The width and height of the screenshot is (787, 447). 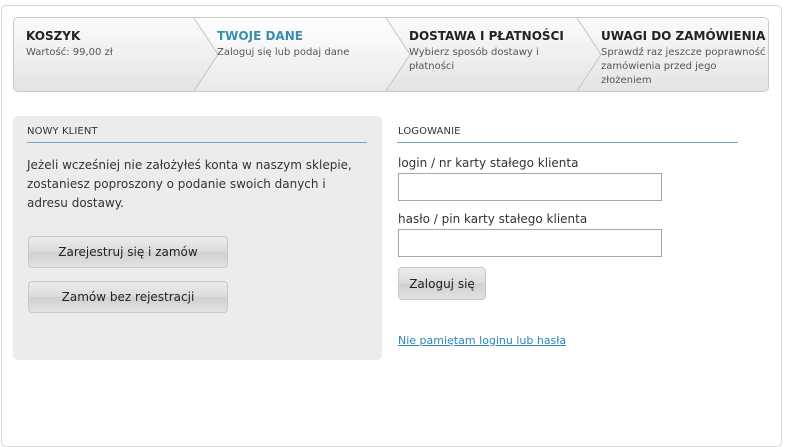 I want to click on new-client-title: NOWY KLIENT, so click(x=62, y=131).